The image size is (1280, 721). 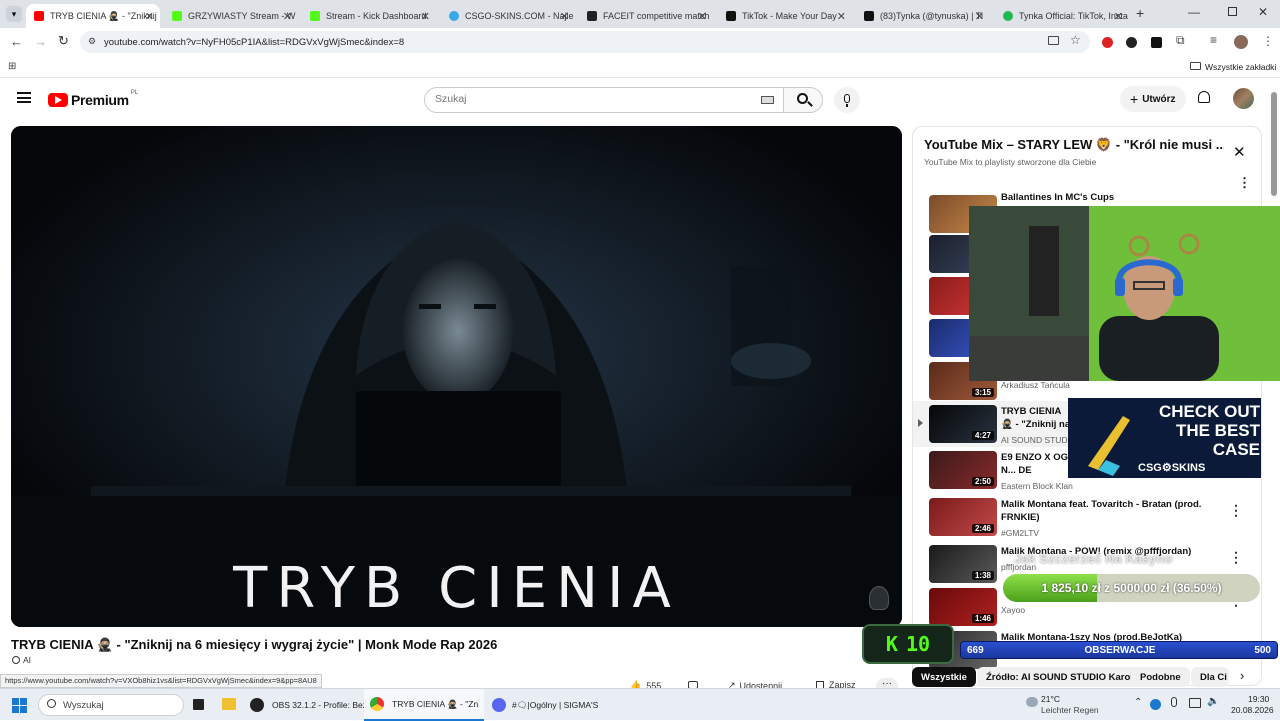 What do you see at coordinates (1195, 703) in the screenshot?
I see `network-icon` at bounding box center [1195, 703].